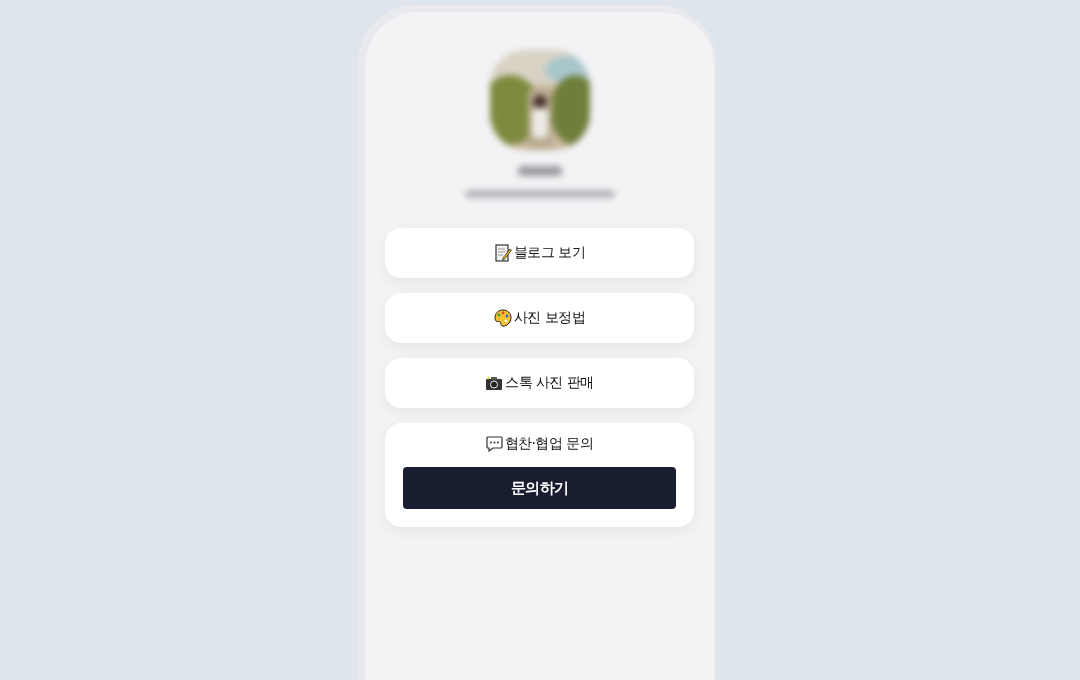 The height and width of the screenshot is (680, 1080). What do you see at coordinates (494, 383) in the screenshot?
I see `camera-icon` at bounding box center [494, 383].